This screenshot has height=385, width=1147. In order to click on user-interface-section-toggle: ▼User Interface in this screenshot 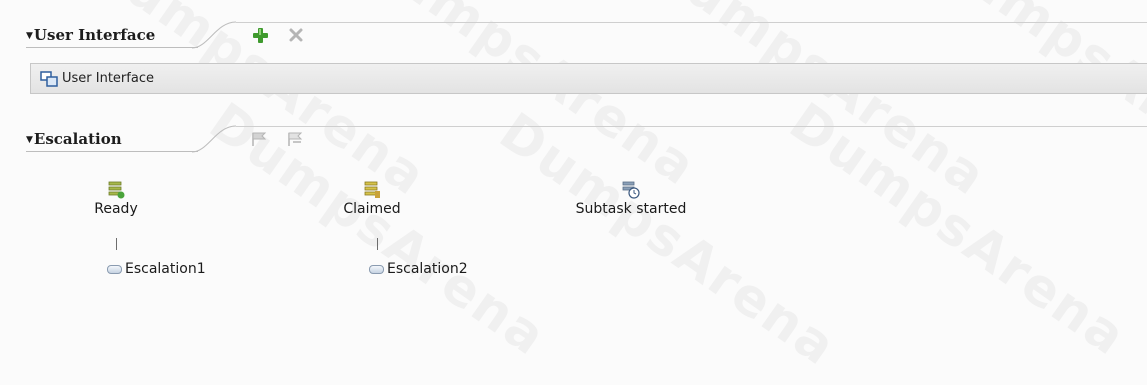, I will do `click(90, 35)`.